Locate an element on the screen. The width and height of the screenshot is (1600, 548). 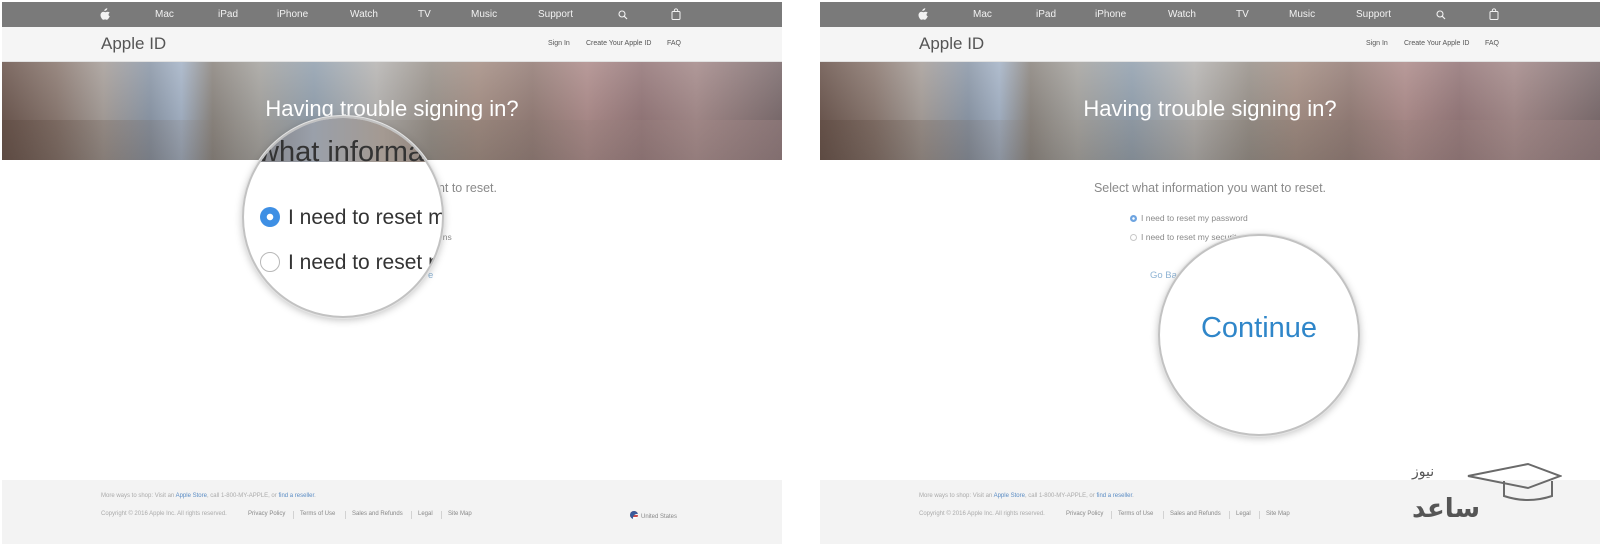
magnified-option-password: I need to reset my is located at coordinates (352, 218).